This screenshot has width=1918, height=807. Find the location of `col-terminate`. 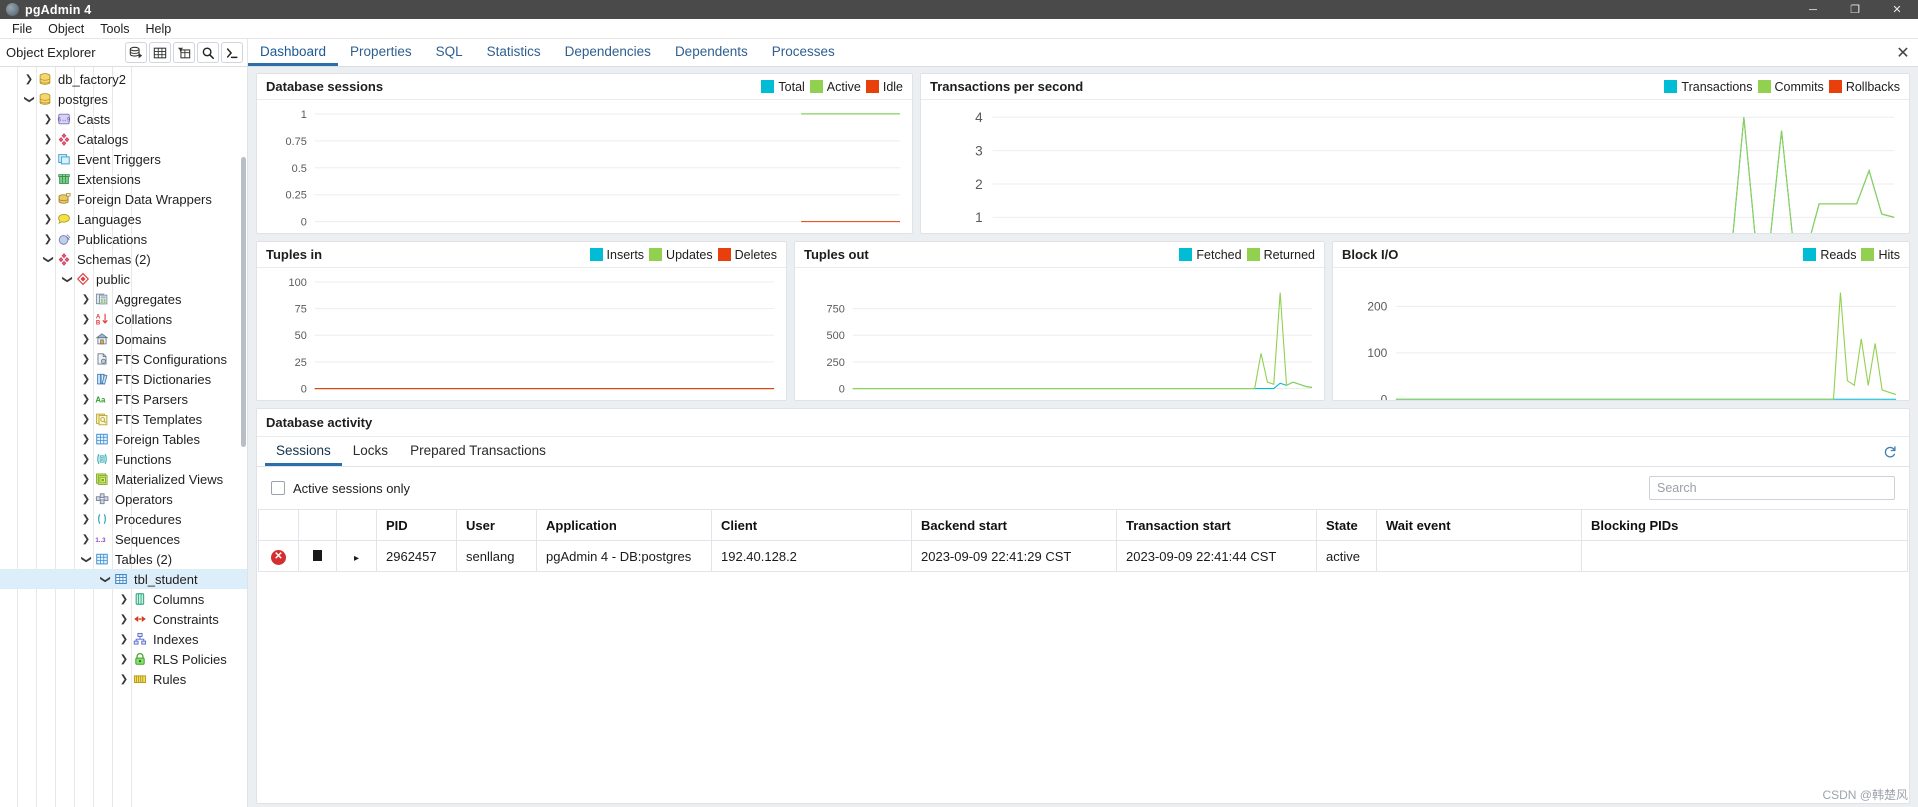

col-terminate is located at coordinates (278, 525).